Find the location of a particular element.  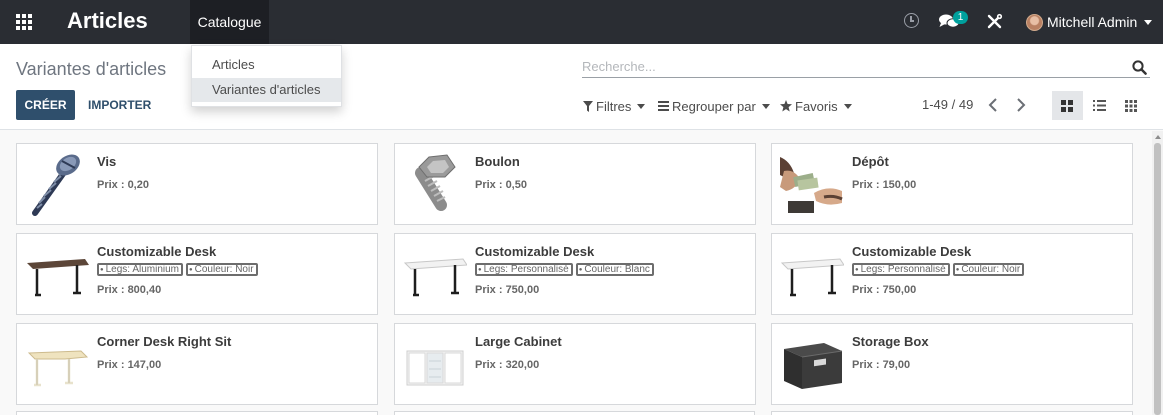

dropdown-item-articles: Articles is located at coordinates (266, 65).